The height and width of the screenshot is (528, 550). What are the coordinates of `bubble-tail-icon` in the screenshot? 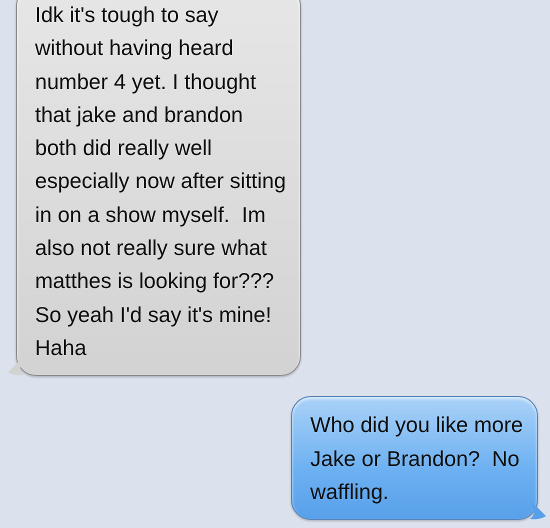 It's located at (538, 510).